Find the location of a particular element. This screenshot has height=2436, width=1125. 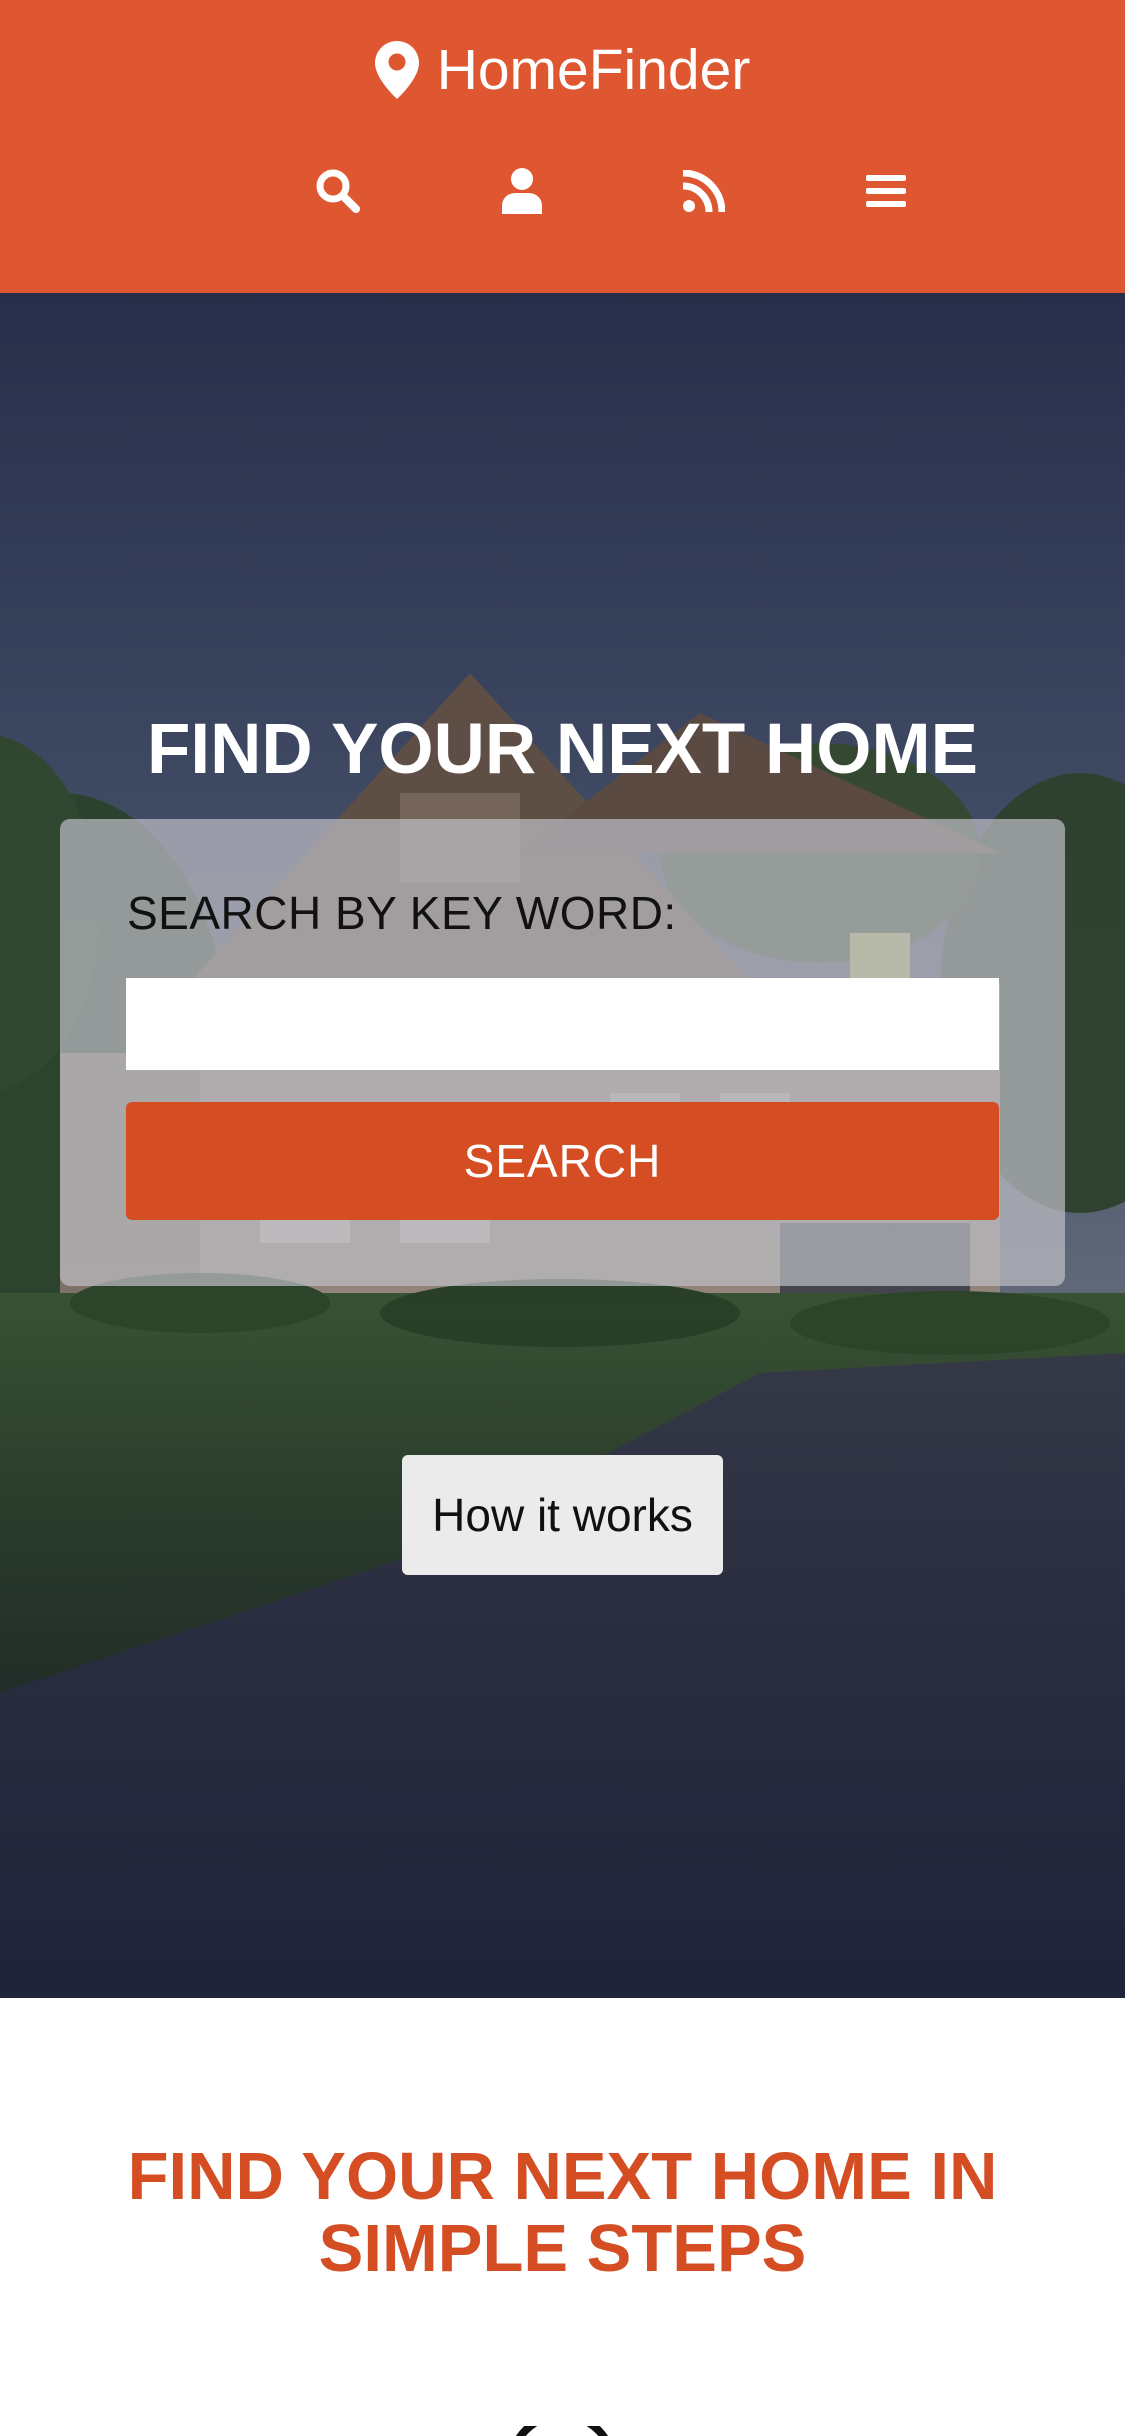

site-header: HomeFinder is located at coordinates (562, 146).